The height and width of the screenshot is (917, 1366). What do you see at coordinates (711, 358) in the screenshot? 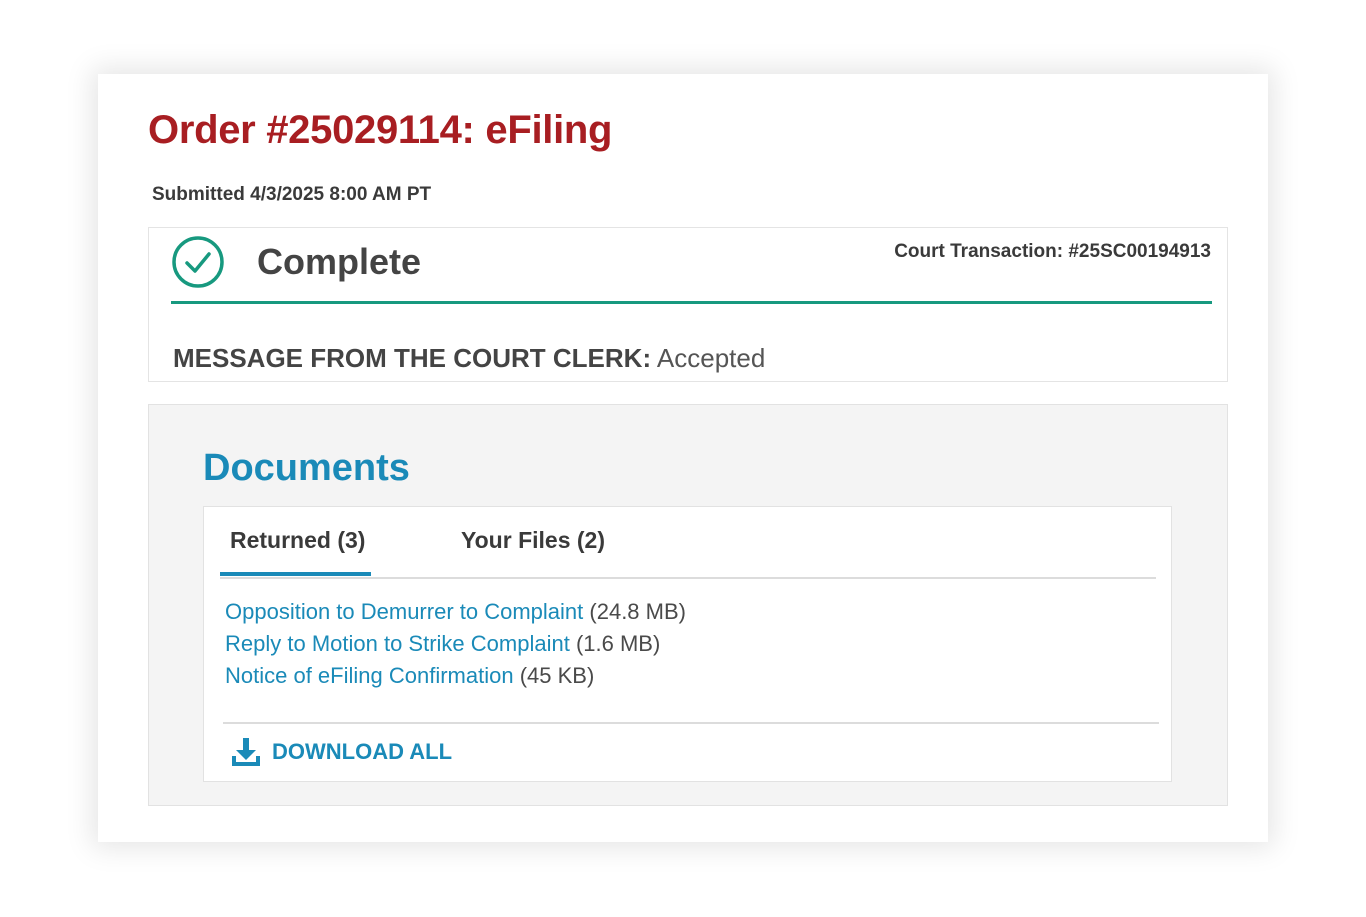
I see `clerk-message-value: Accepted` at bounding box center [711, 358].